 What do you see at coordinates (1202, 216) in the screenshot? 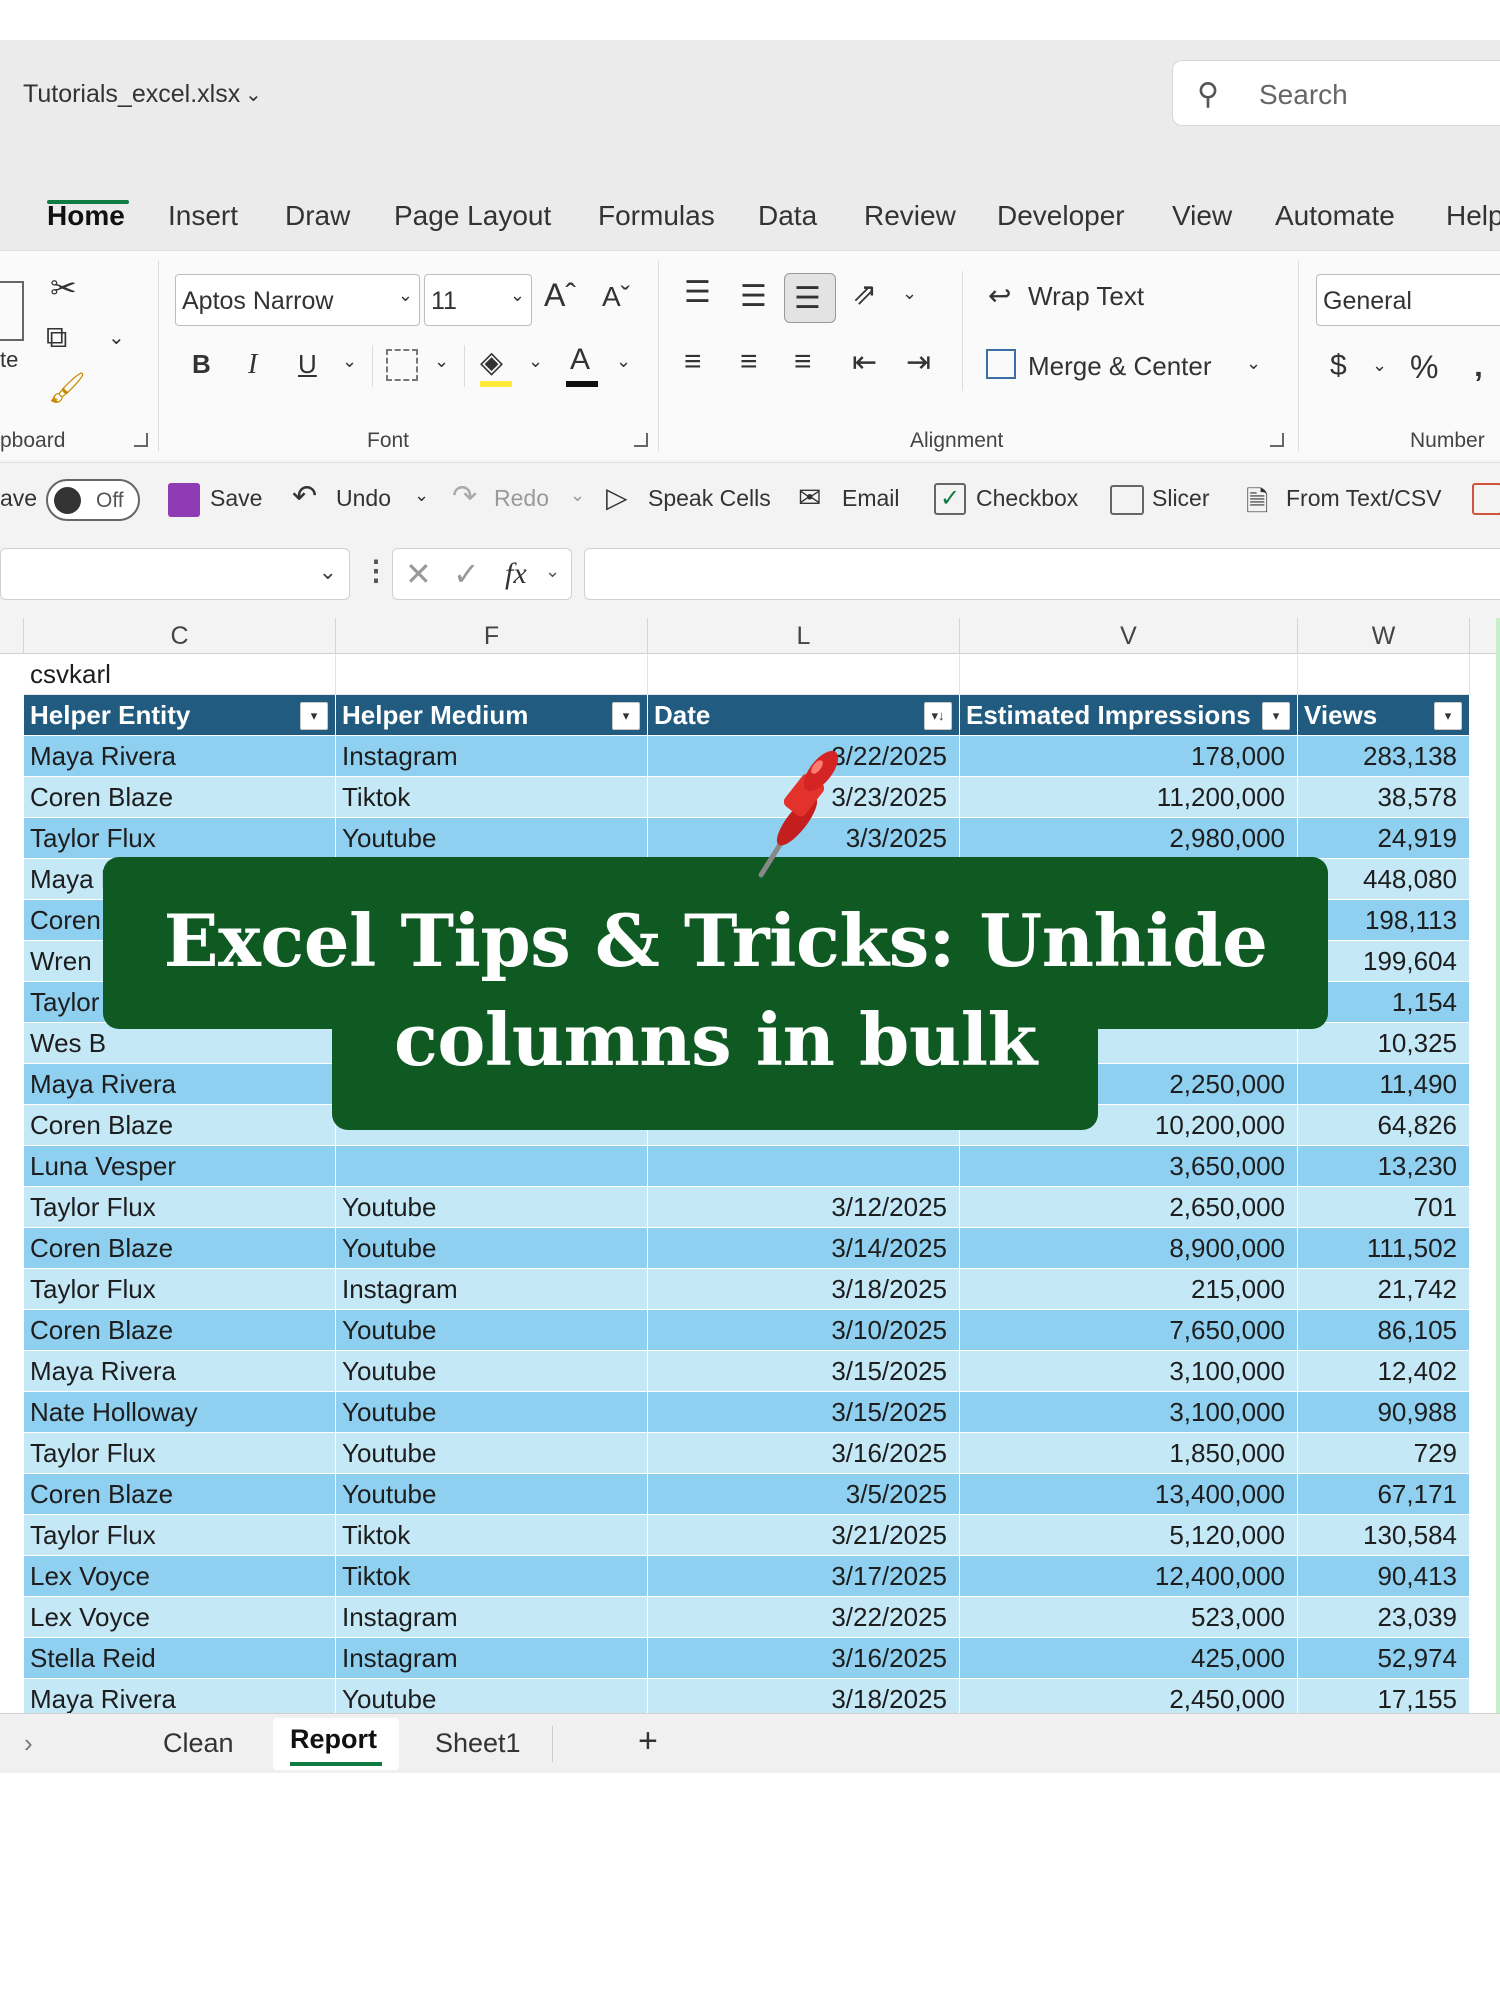
I see `tab-view: View` at bounding box center [1202, 216].